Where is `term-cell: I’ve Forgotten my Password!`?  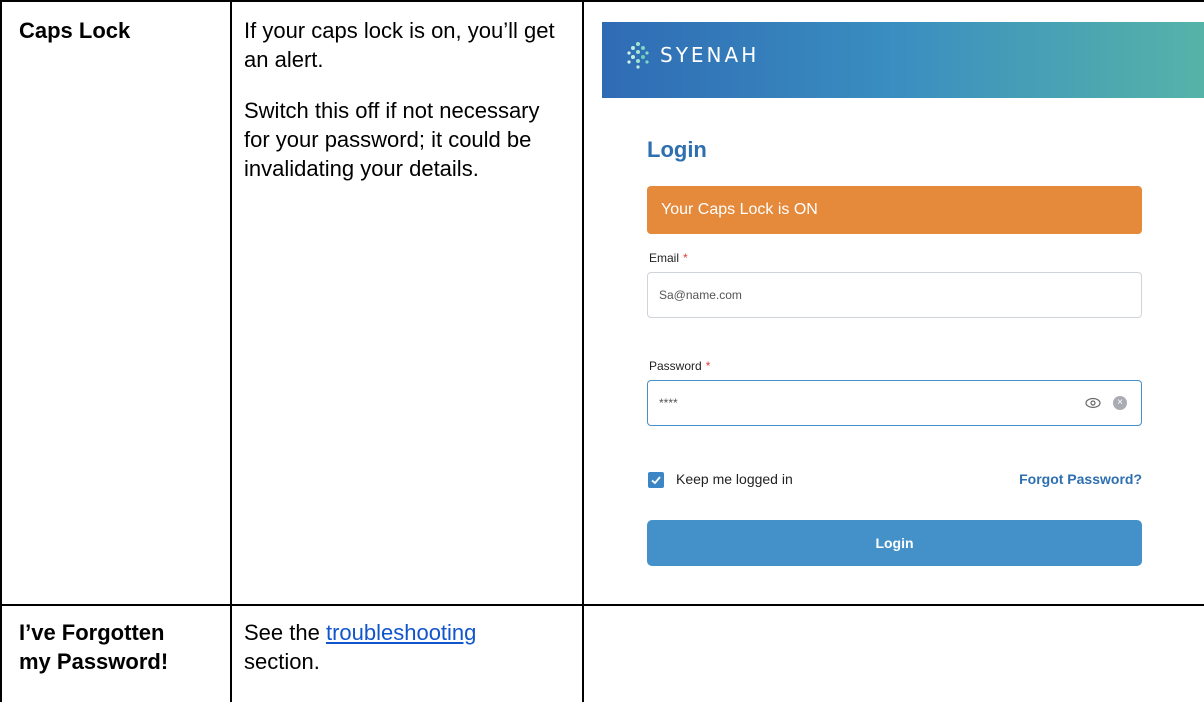 term-cell: I’ve Forgotten my Password! is located at coordinates (116, 653).